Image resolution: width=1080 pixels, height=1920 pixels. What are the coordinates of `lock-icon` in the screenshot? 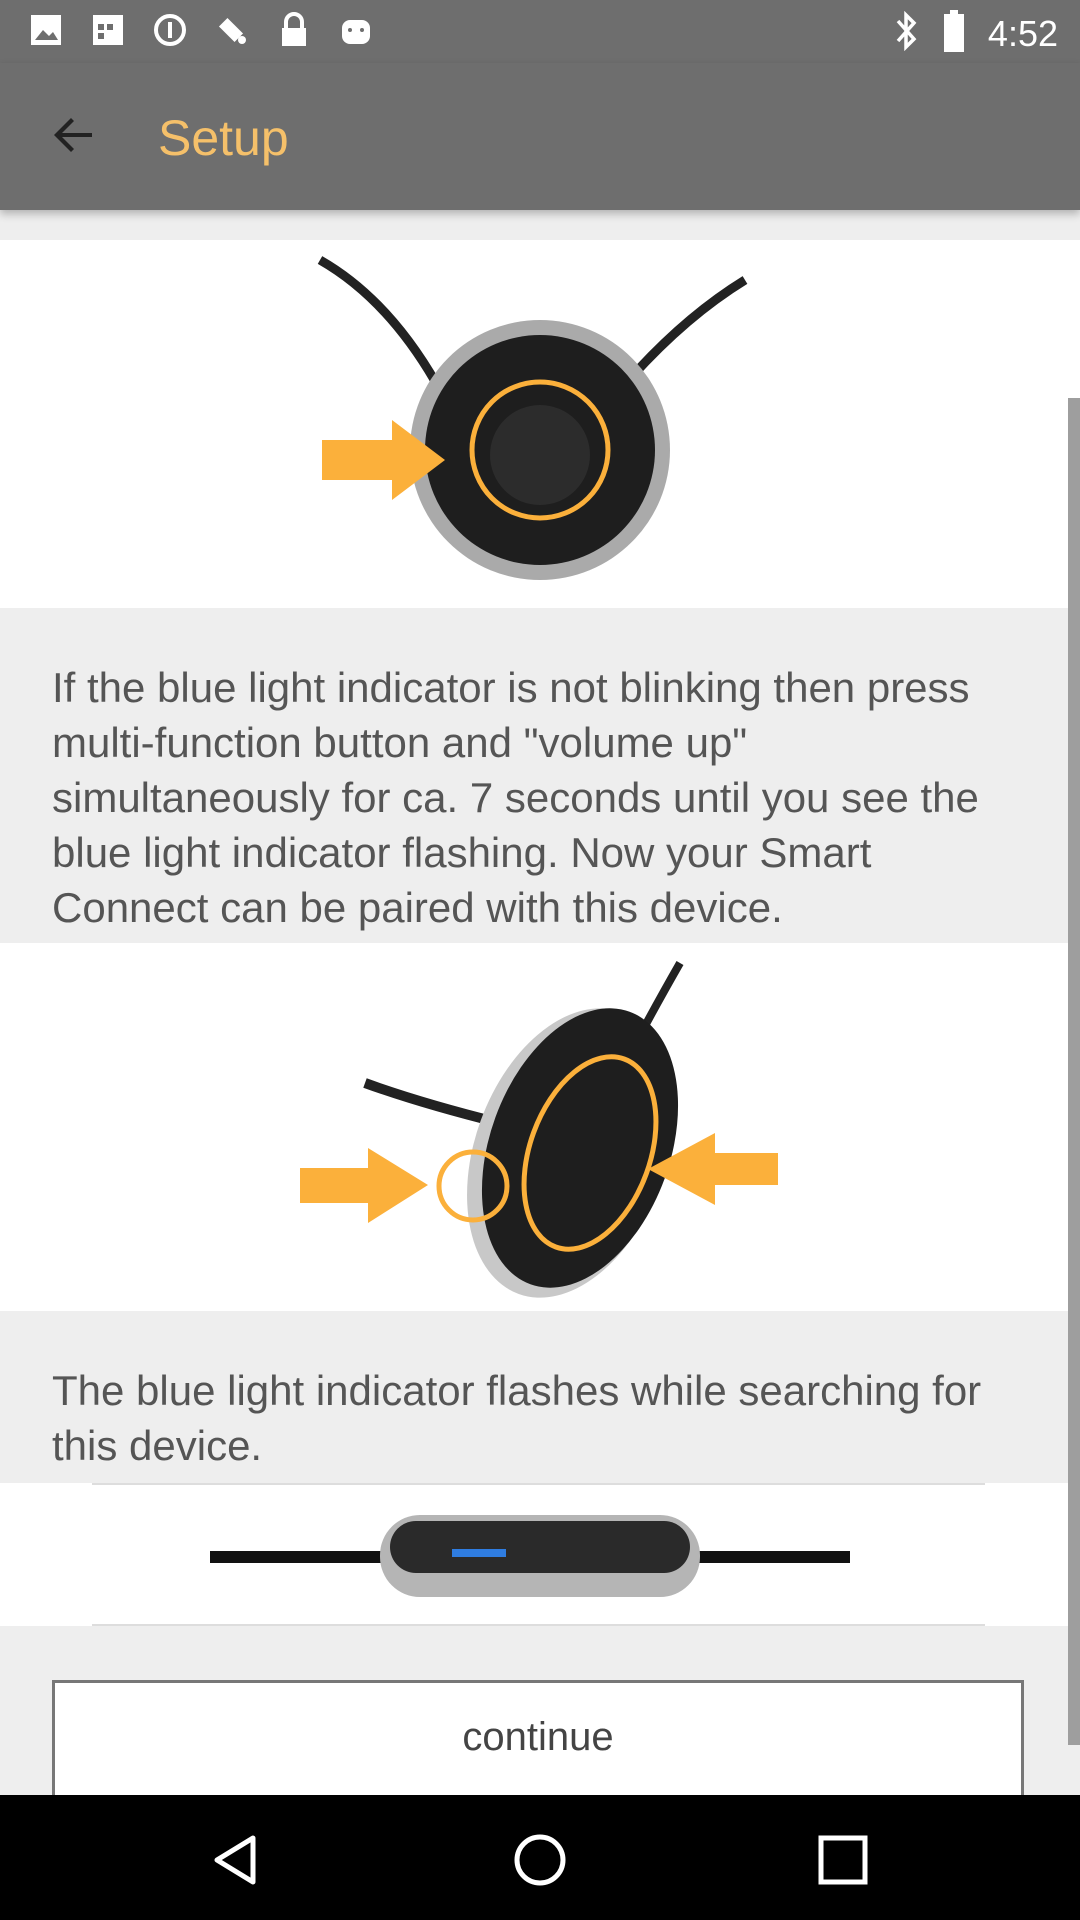 It's located at (294, 30).